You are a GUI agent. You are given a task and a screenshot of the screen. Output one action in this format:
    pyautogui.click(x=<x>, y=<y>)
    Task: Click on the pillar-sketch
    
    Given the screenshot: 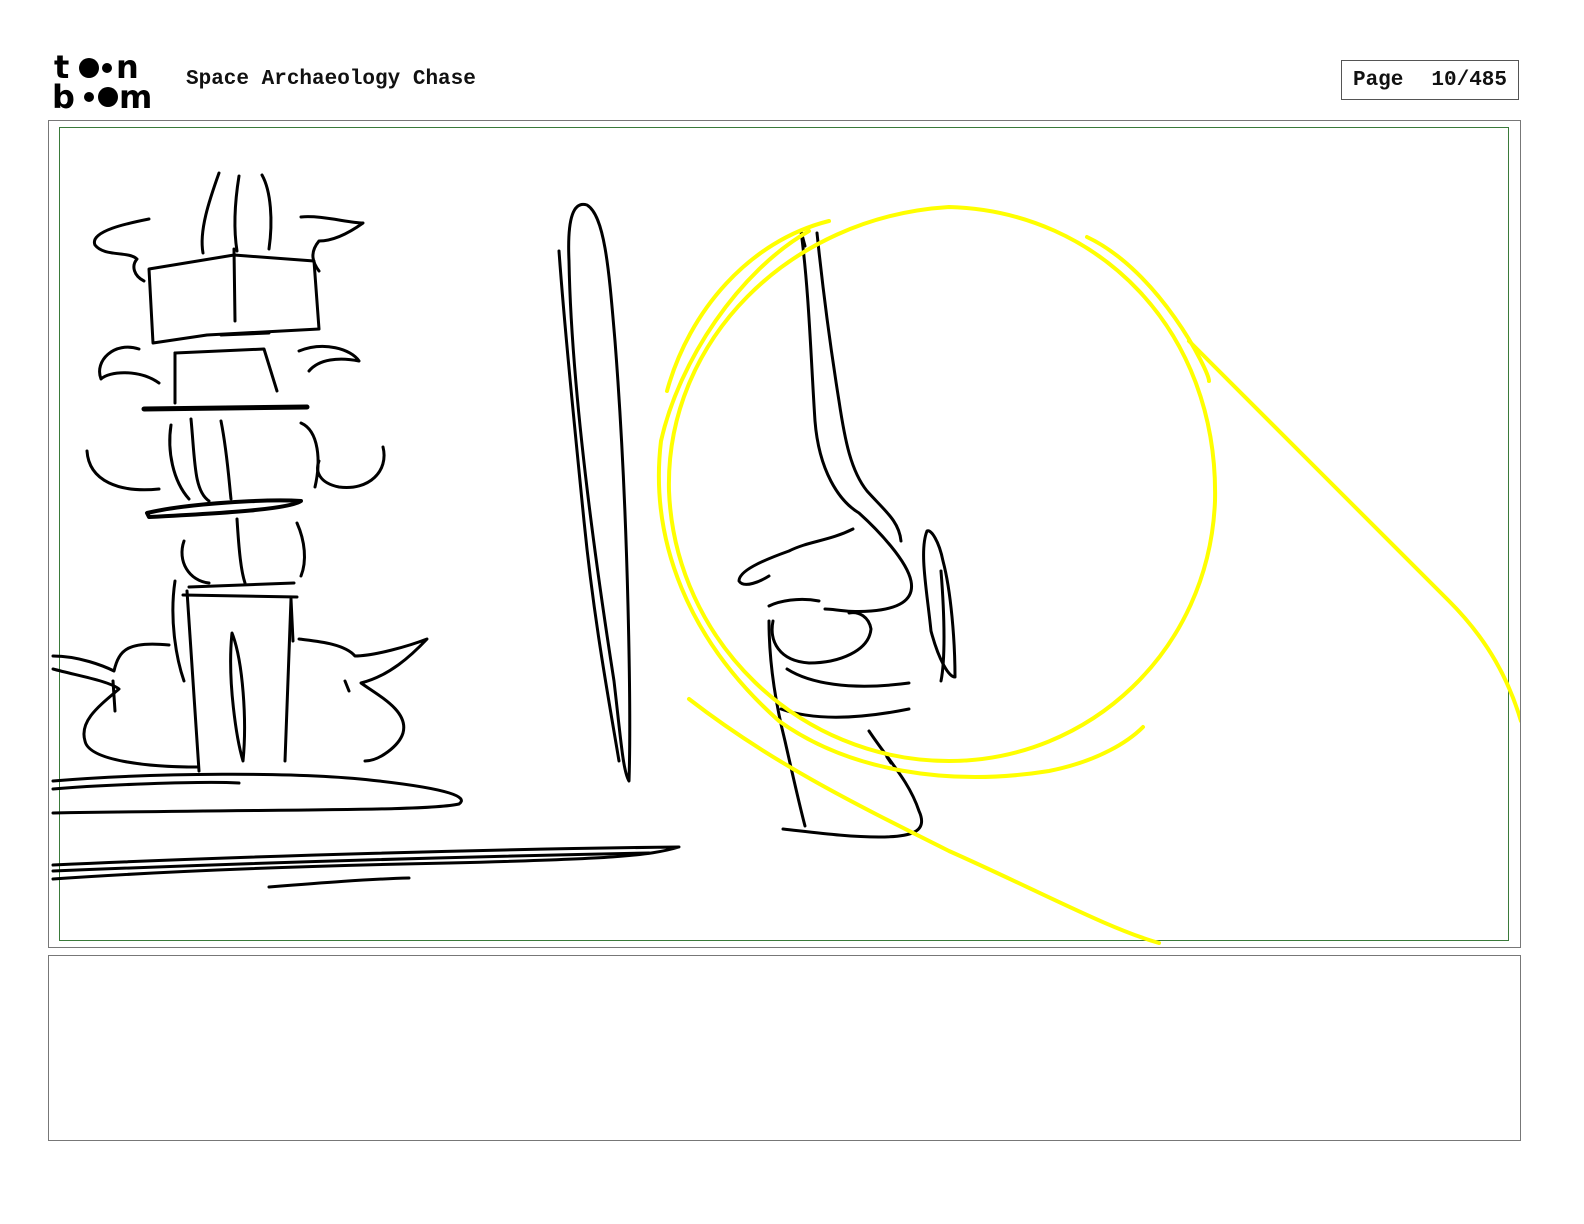 What is the action you would take?
    pyautogui.click(x=594, y=492)
    